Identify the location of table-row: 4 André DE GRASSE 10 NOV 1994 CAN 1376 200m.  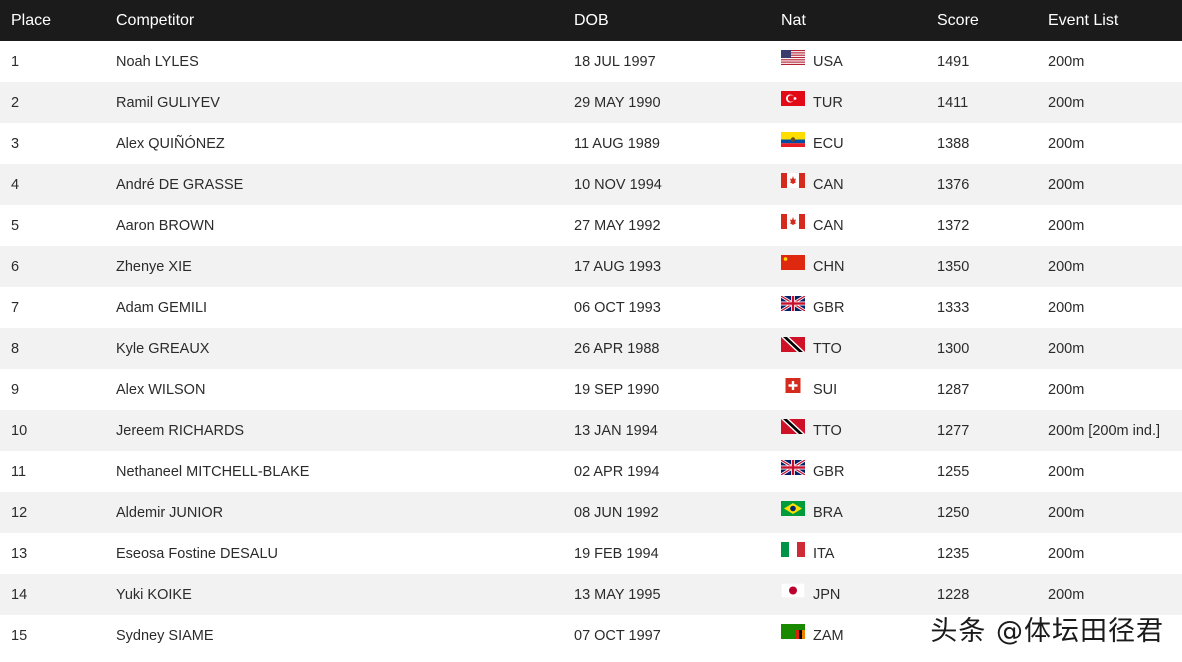
(591, 184).